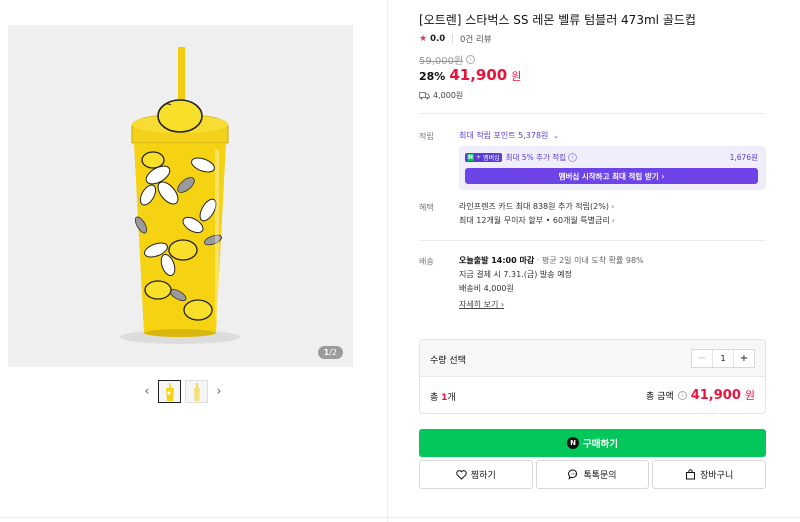 The image size is (800, 522). Describe the element at coordinates (330, 352) in the screenshot. I see `image-counter: 1/2` at that location.